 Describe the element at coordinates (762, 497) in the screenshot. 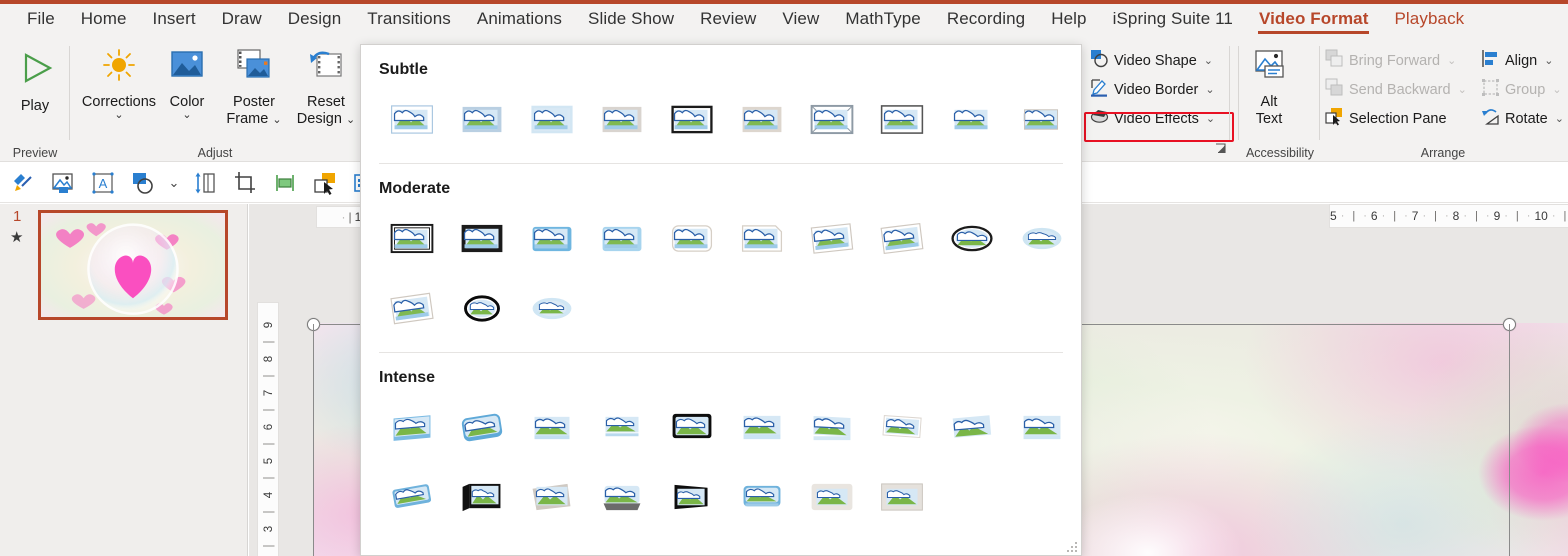

I see `video-style-rounded-gradient` at that location.